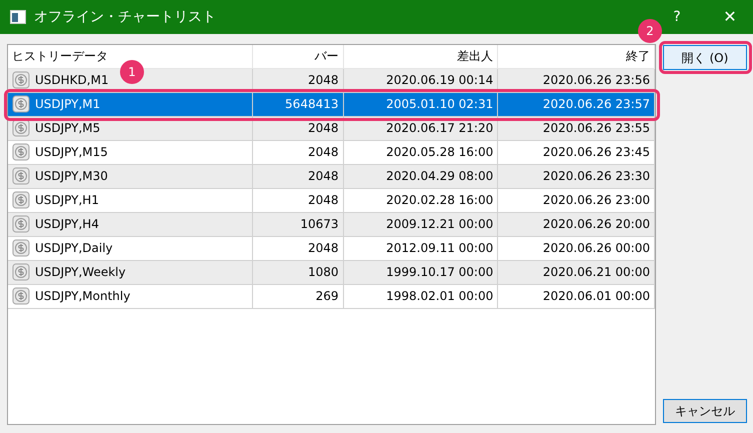 Image resolution: width=753 pixels, height=433 pixels. What do you see at coordinates (420, 176) in the screenshot?
I see `table-cell: 2020.04.29 08:00` at bounding box center [420, 176].